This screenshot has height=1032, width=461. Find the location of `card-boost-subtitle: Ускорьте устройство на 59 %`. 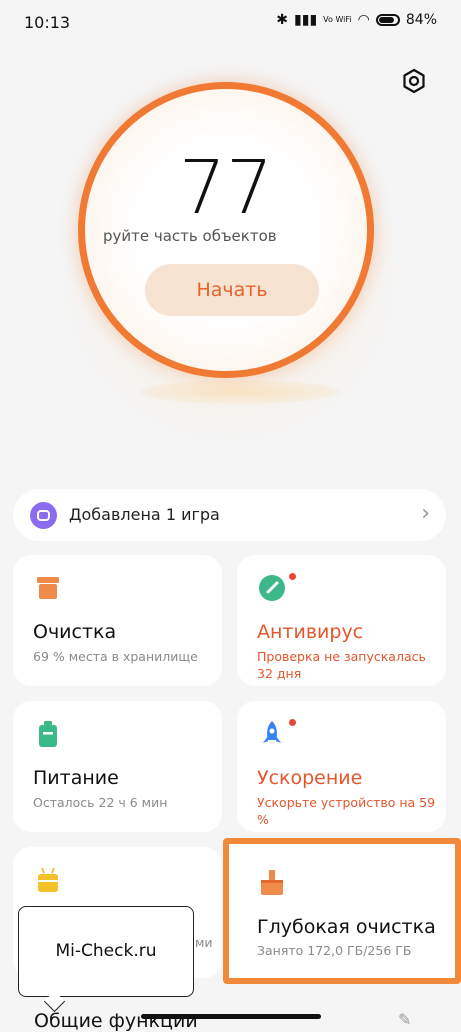

card-boost-subtitle: Ускорьте устройство на 59 % is located at coordinates (346, 811).